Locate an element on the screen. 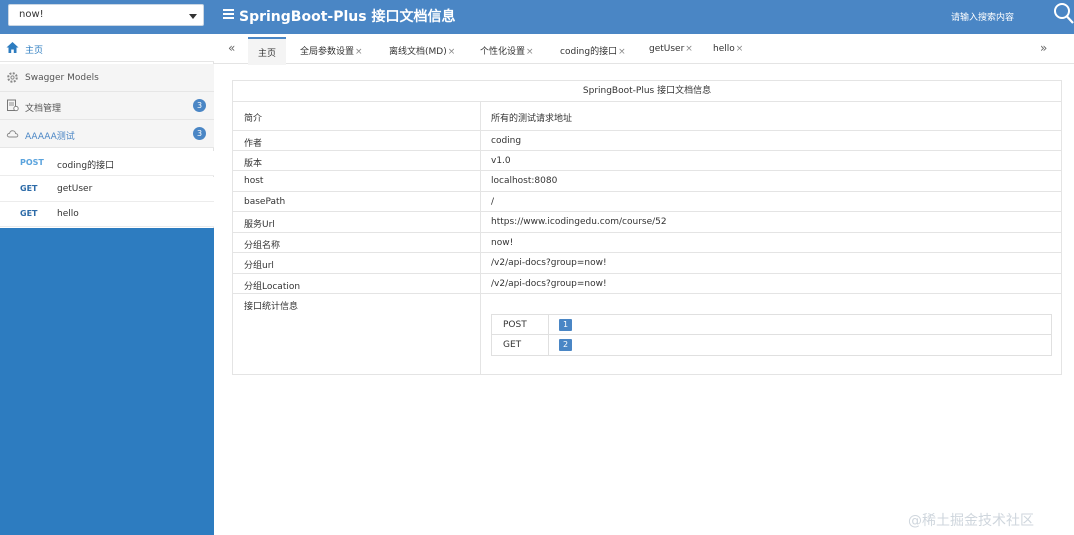 This screenshot has width=1074, height=535. row-value: v1.0 is located at coordinates (501, 161).